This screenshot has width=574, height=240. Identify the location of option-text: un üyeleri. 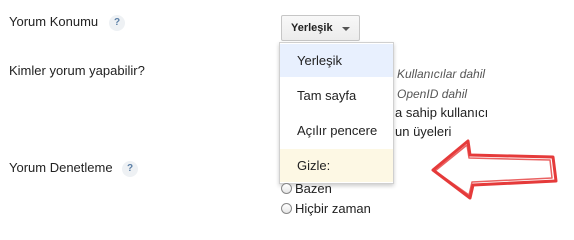
(423, 131).